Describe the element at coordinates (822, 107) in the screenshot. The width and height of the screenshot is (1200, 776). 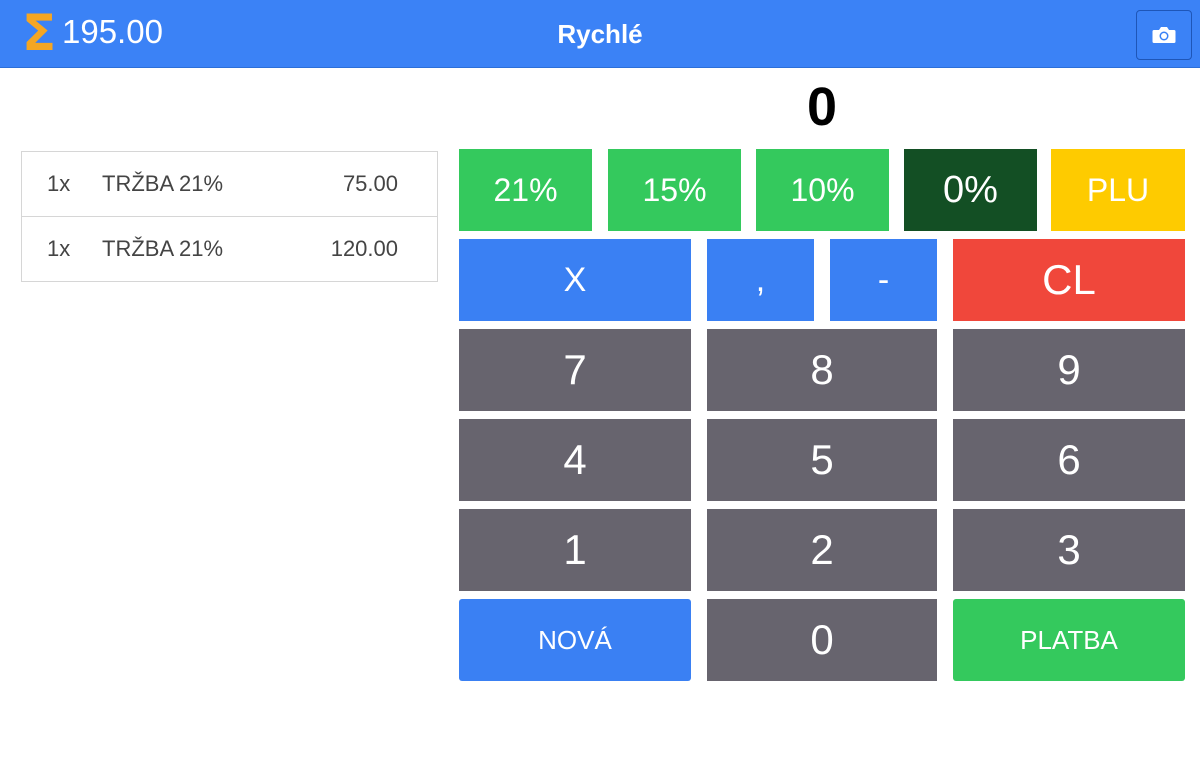
I see `amount-display: 0` at that location.